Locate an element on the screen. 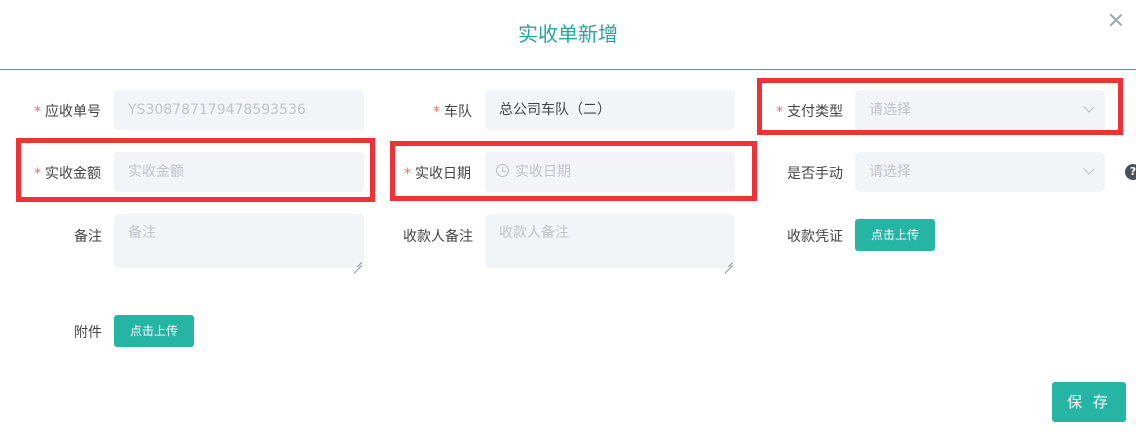 This screenshot has width=1136, height=436. fleet-label: * 车队 is located at coordinates (452, 112).